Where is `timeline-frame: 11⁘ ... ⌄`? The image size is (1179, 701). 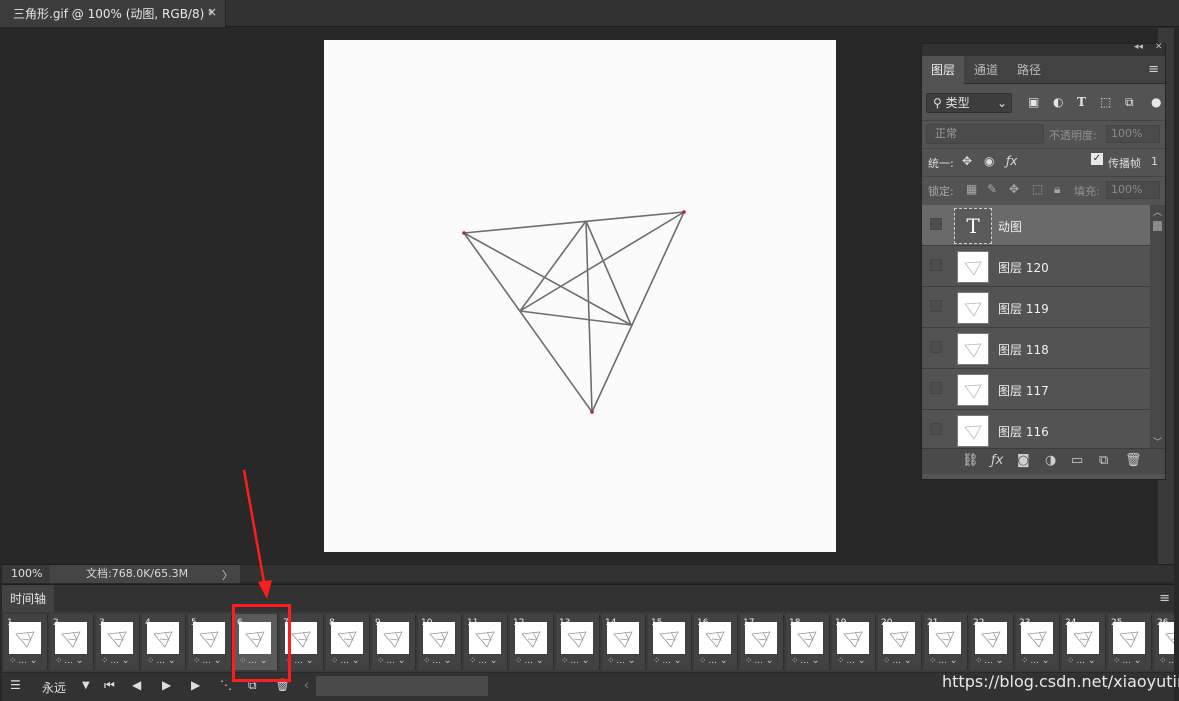 timeline-frame: 11⁘ ... ⌄ is located at coordinates (486, 642).